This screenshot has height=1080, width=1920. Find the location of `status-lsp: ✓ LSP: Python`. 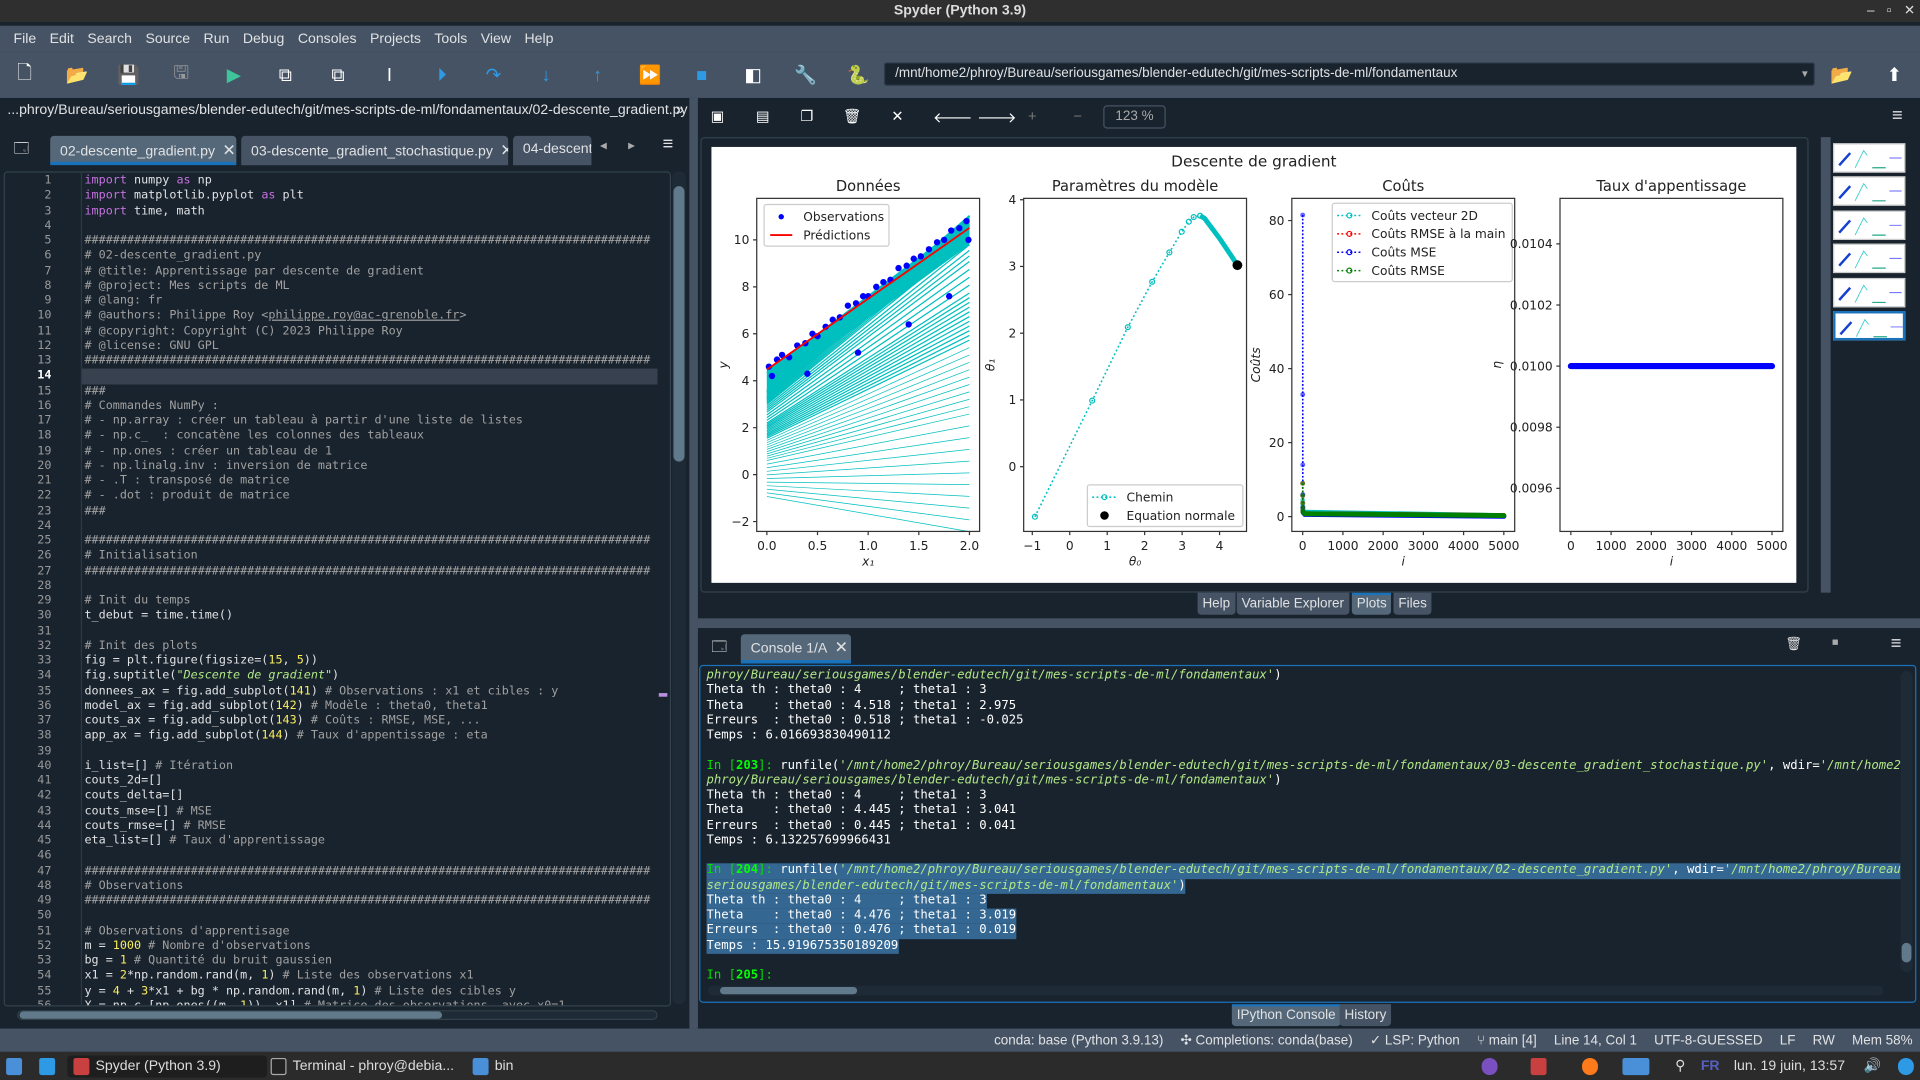

status-lsp: ✓ LSP: Python is located at coordinates (1415, 1040).